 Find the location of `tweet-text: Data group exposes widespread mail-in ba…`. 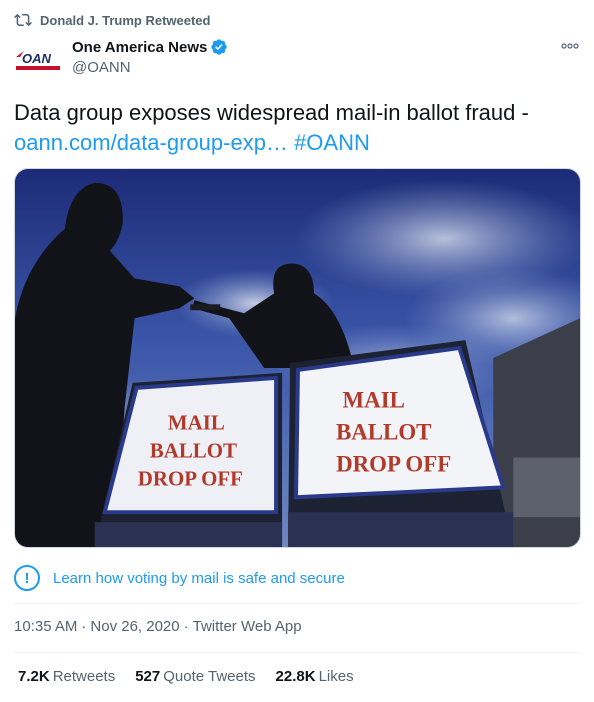

tweet-text: Data group exposes widespread mail-in ba… is located at coordinates (299, 128).